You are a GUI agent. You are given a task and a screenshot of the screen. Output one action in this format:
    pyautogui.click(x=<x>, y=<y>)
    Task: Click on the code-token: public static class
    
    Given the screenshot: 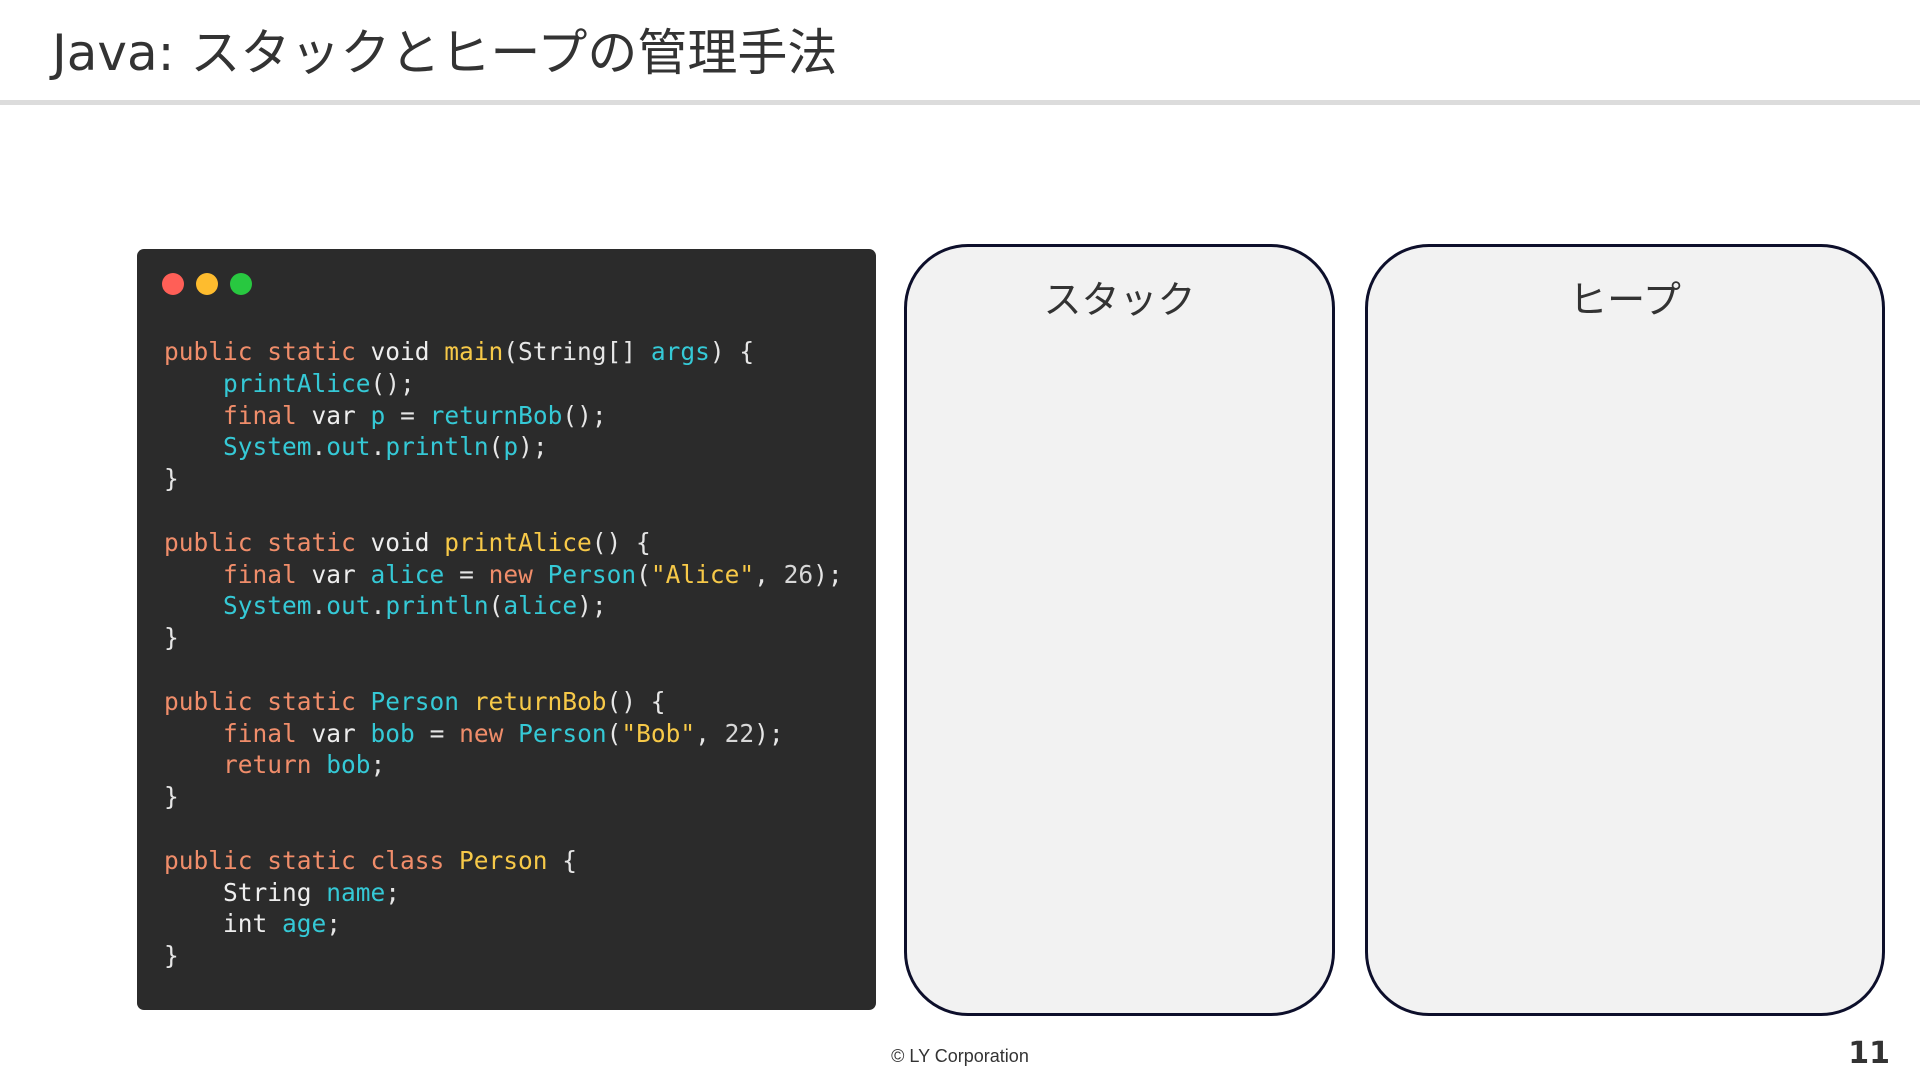 What is the action you would take?
    pyautogui.click(x=312, y=860)
    